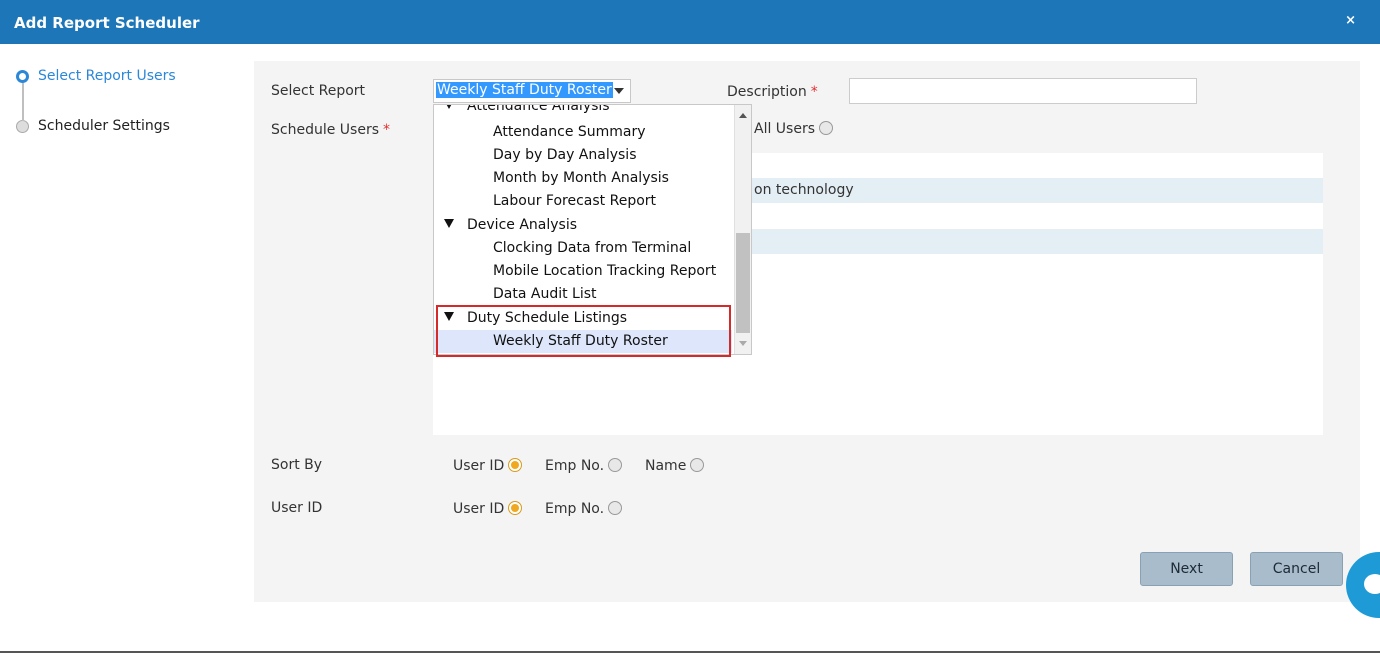 The width and height of the screenshot is (1380, 653). Describe the element at coordinates (772, 92) in the screenshot. I see `description-label: Description *` at that location.